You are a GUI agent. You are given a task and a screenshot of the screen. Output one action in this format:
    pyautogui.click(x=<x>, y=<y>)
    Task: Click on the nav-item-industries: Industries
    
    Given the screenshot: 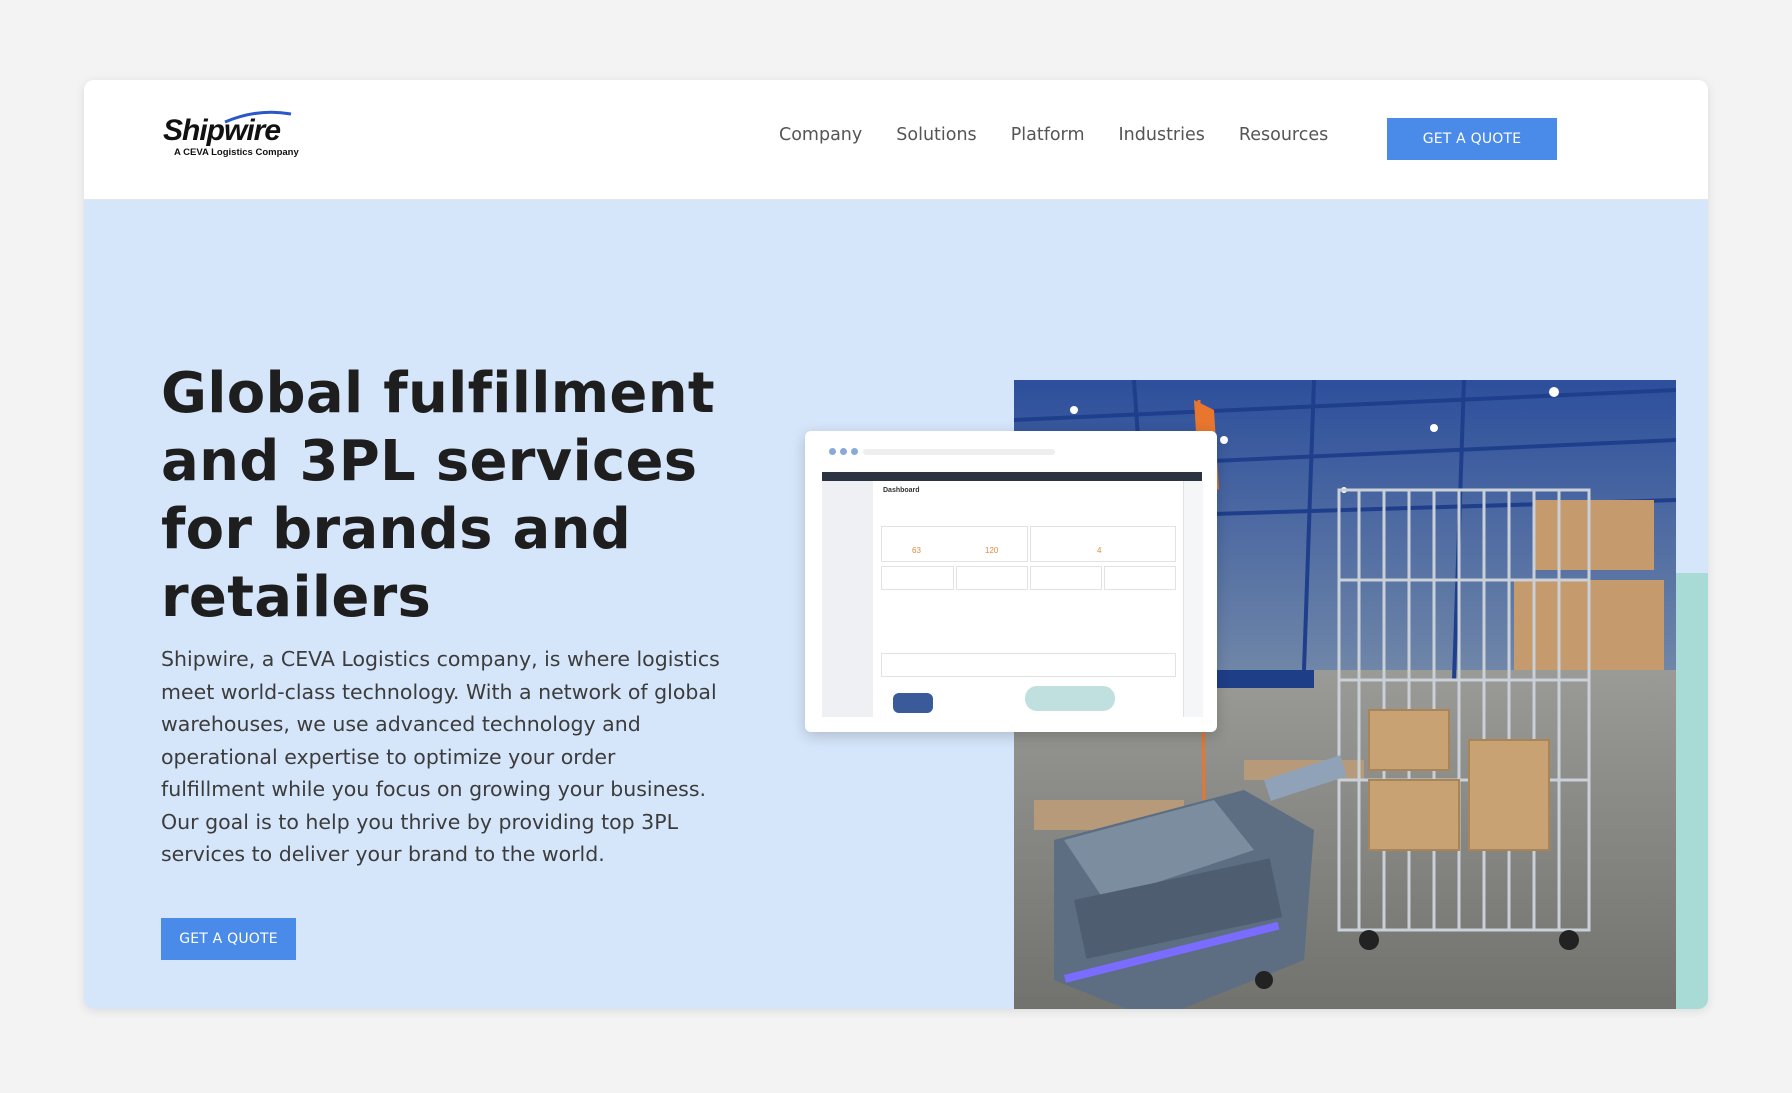 What is the action you would take?
    pyautogui.click(x=1162, y=135)
    